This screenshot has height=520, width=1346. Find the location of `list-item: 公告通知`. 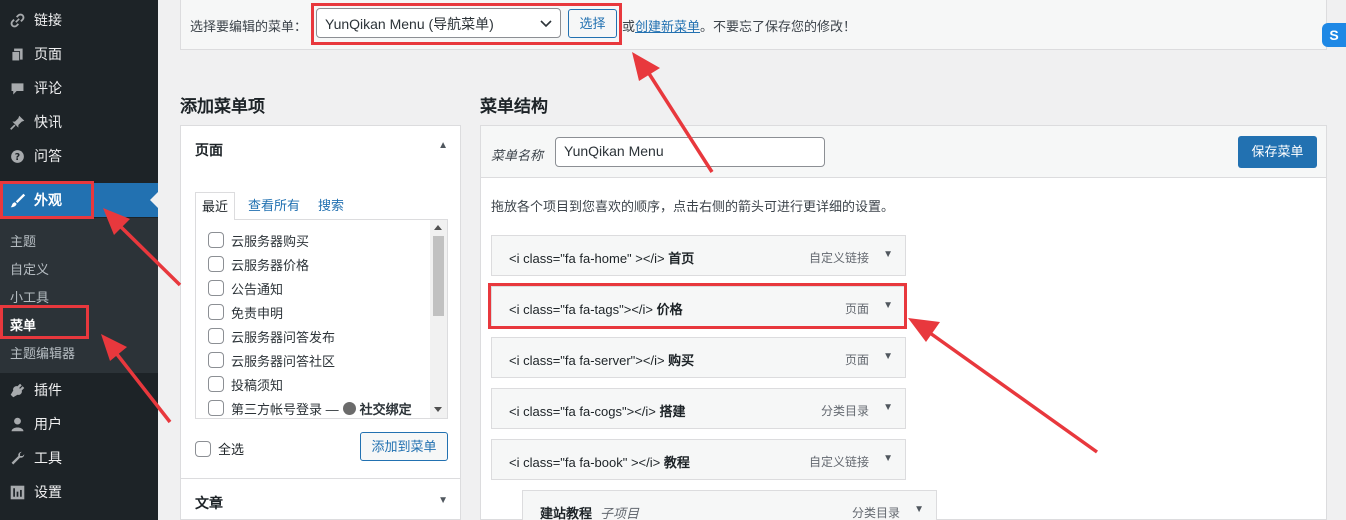

list-item: 公告通知 is located at coordinates (245, 288).